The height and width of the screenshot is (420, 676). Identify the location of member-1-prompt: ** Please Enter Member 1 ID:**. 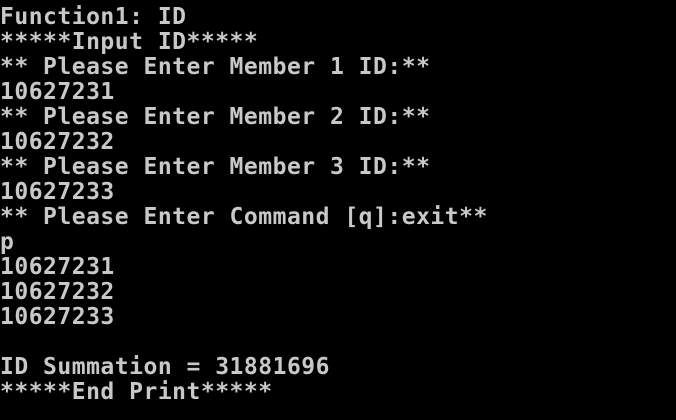
(215, 67).